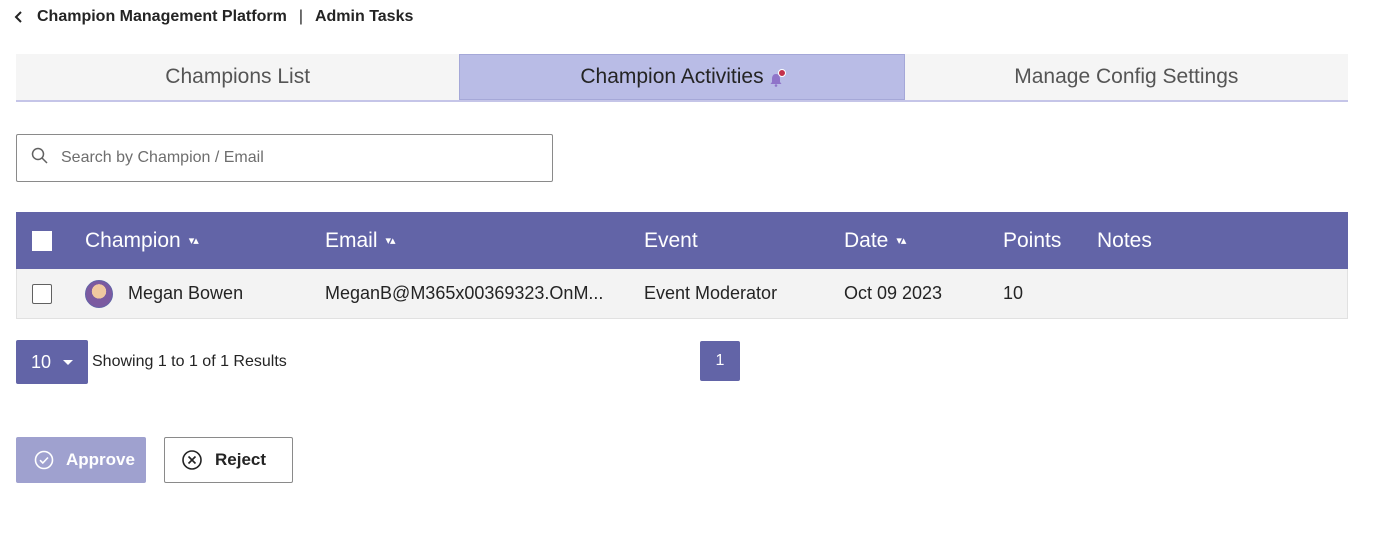 This screenshot has height=558, width=1375. What do you see at coordinates (671, 240) in the screenshot?
I see `column-header-event: Event` at bounding box center [671, 240].